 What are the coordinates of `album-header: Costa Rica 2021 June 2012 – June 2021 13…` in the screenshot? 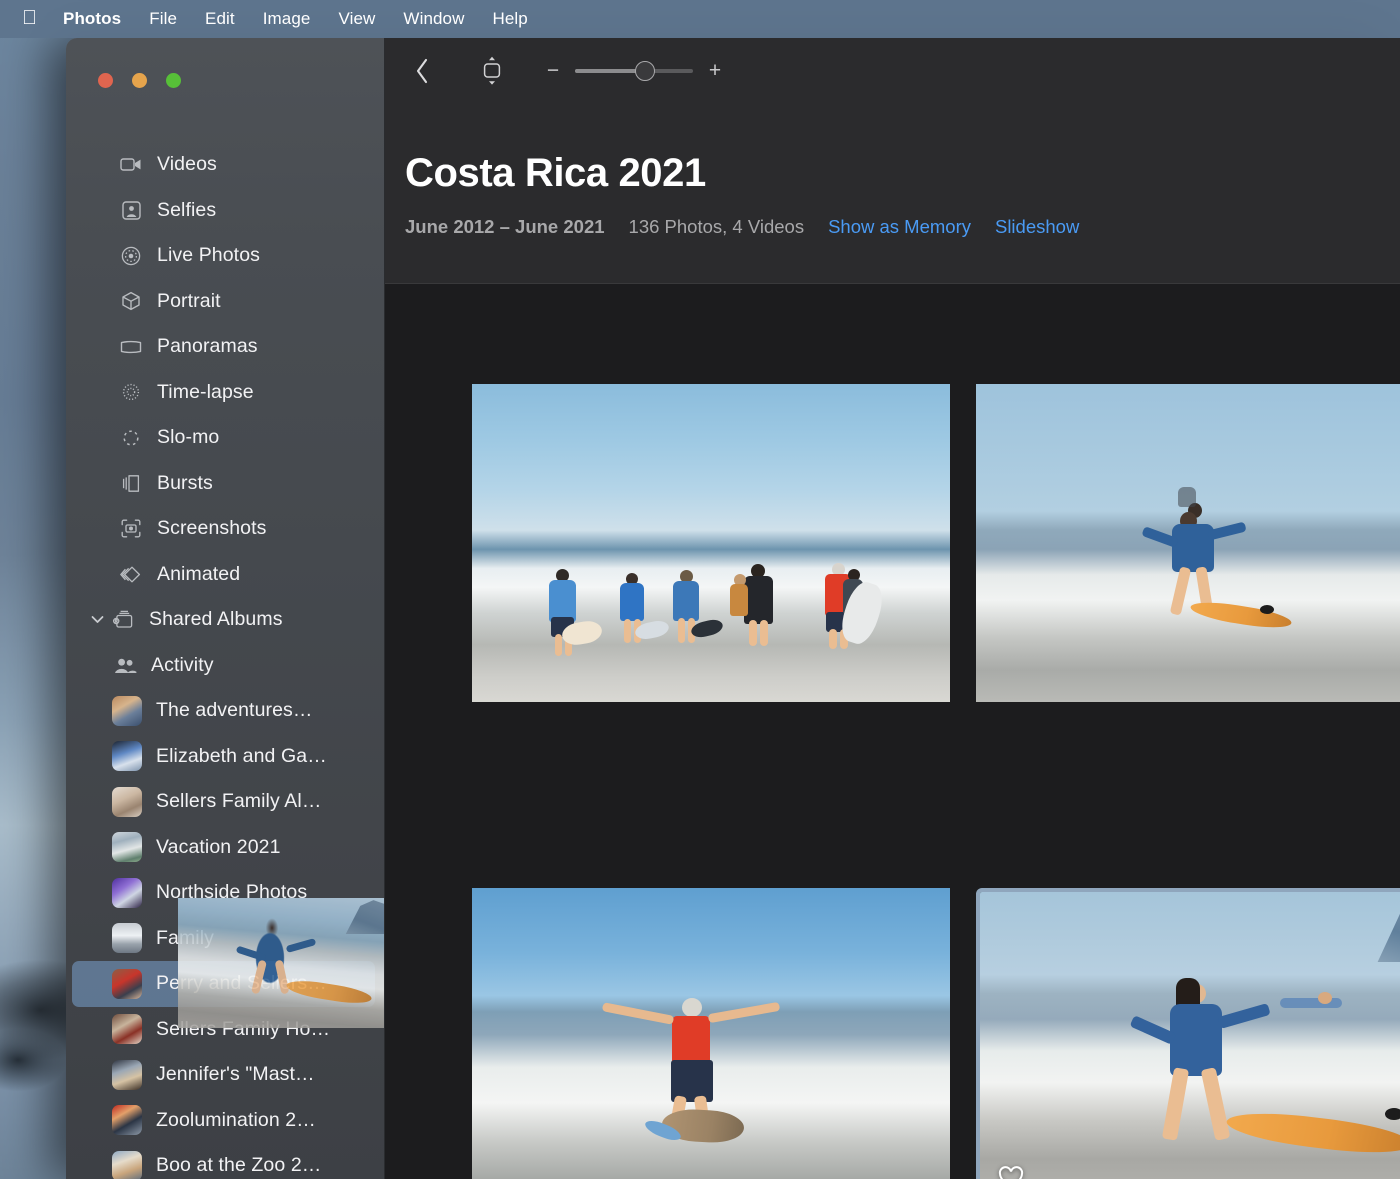 It's located at (892, 194).